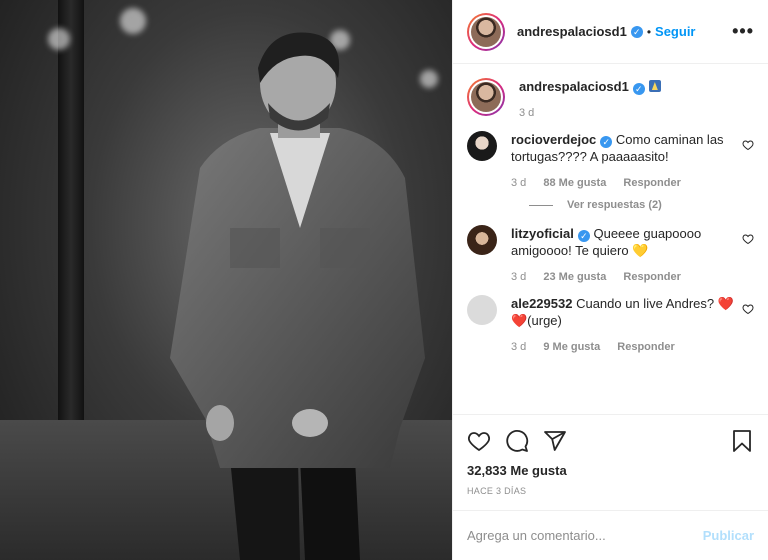 The width and height of the screenshot is (768, 560). I want to click on comment-input, so click(585, 535).